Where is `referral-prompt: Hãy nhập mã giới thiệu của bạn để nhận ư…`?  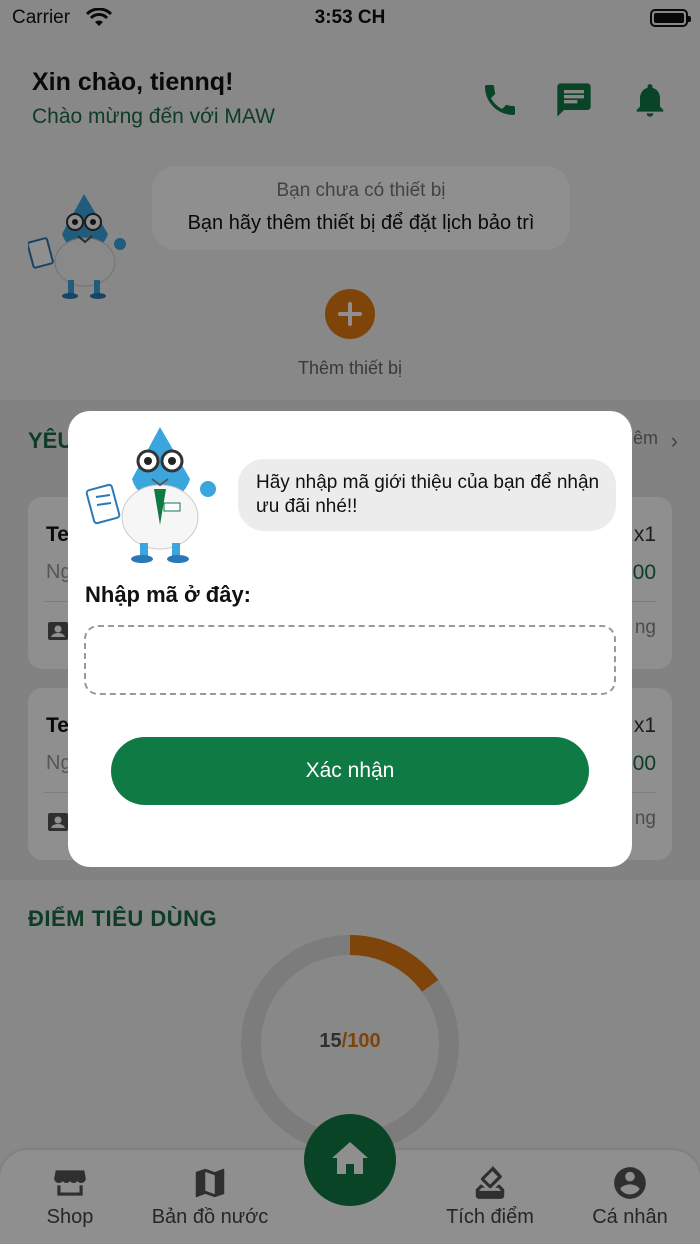
referral-prompt: Hãy nhập mã giới thiệu của bạn để nhận ư… is located at coordinates (428, 494).